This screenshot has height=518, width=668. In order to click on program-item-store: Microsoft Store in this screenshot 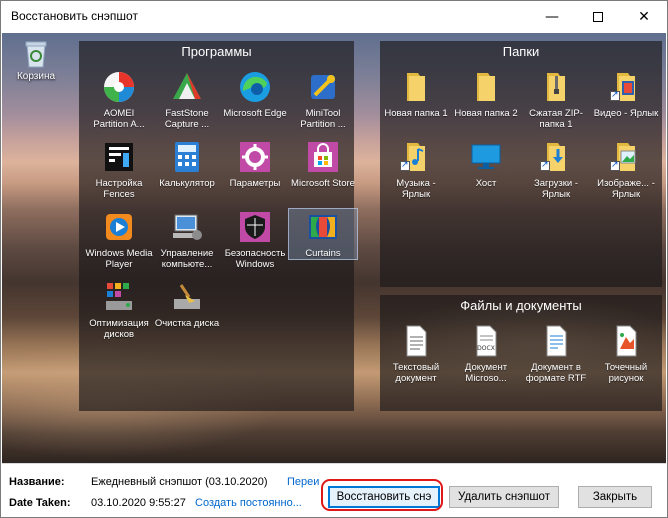, I will do `click(323, 164)`.